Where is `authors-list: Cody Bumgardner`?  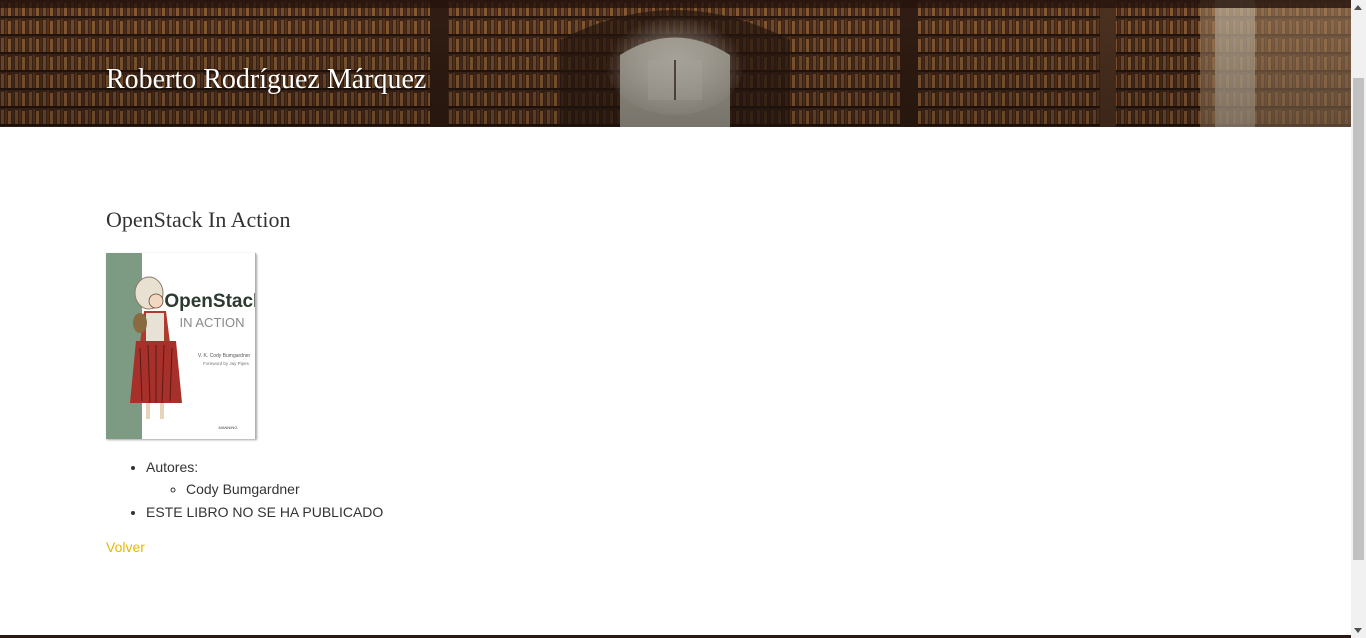
authors-list: Cody Bumgardner is located at coordinates (264, 489).